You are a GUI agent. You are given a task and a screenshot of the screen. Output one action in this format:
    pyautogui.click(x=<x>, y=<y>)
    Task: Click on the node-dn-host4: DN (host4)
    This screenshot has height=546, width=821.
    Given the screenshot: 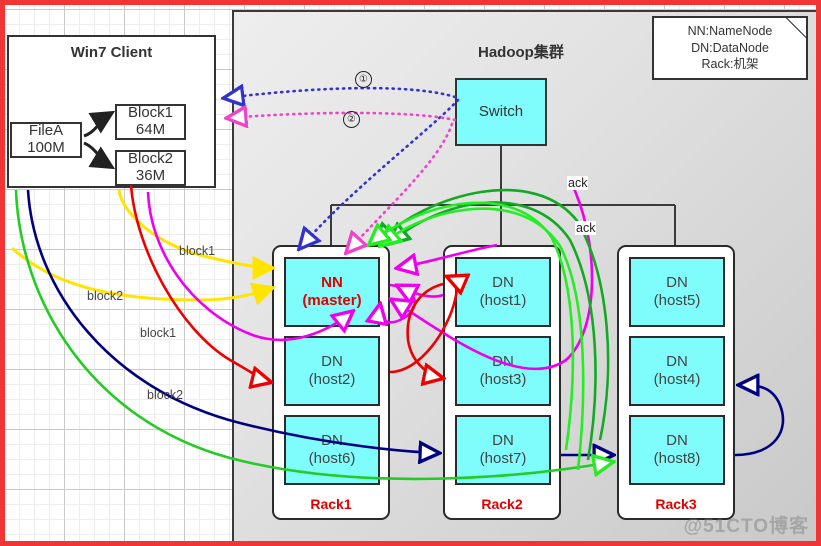 What is the action you would take?
    pyautogui.click(x=677, y=371)
    